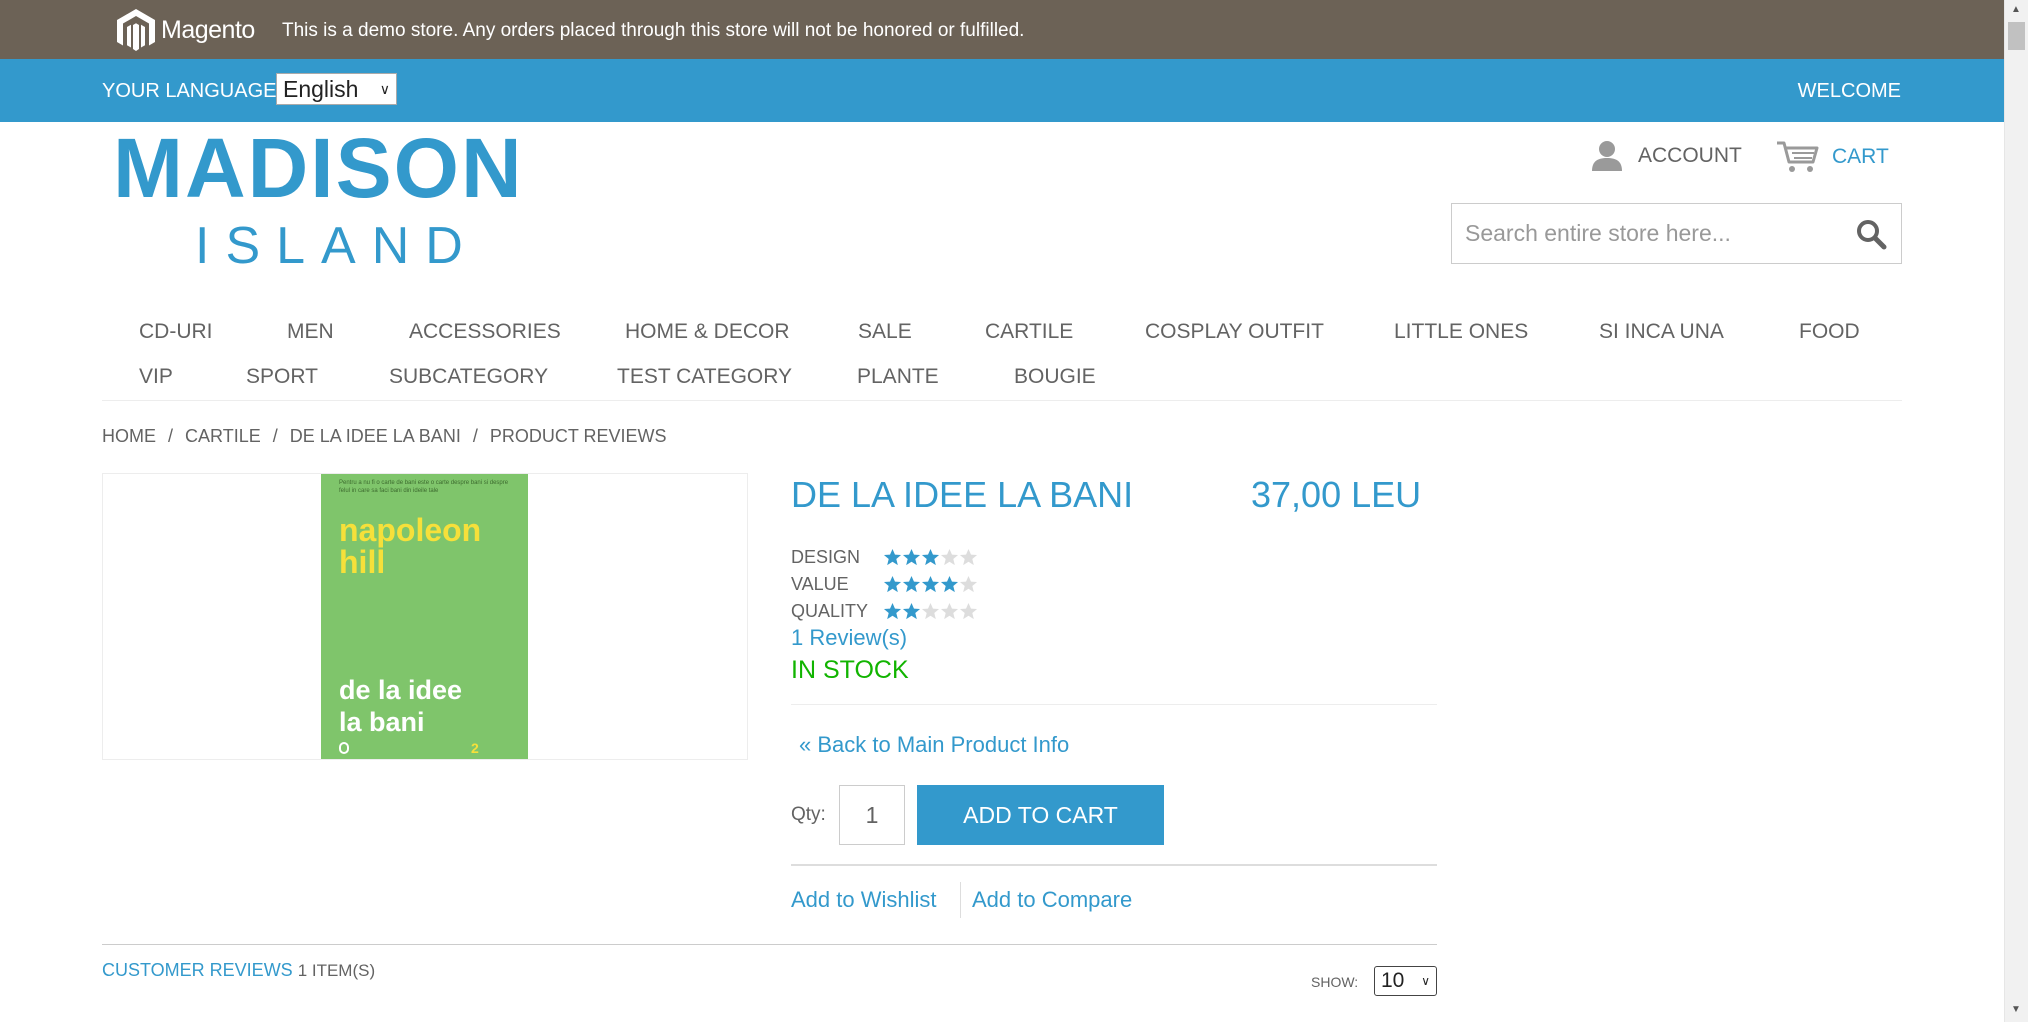 The image size is (2028, 1022). Describe the element at coordinates (2016, 36) in the screenshot. I see `scrollbar-thumb` at that location.